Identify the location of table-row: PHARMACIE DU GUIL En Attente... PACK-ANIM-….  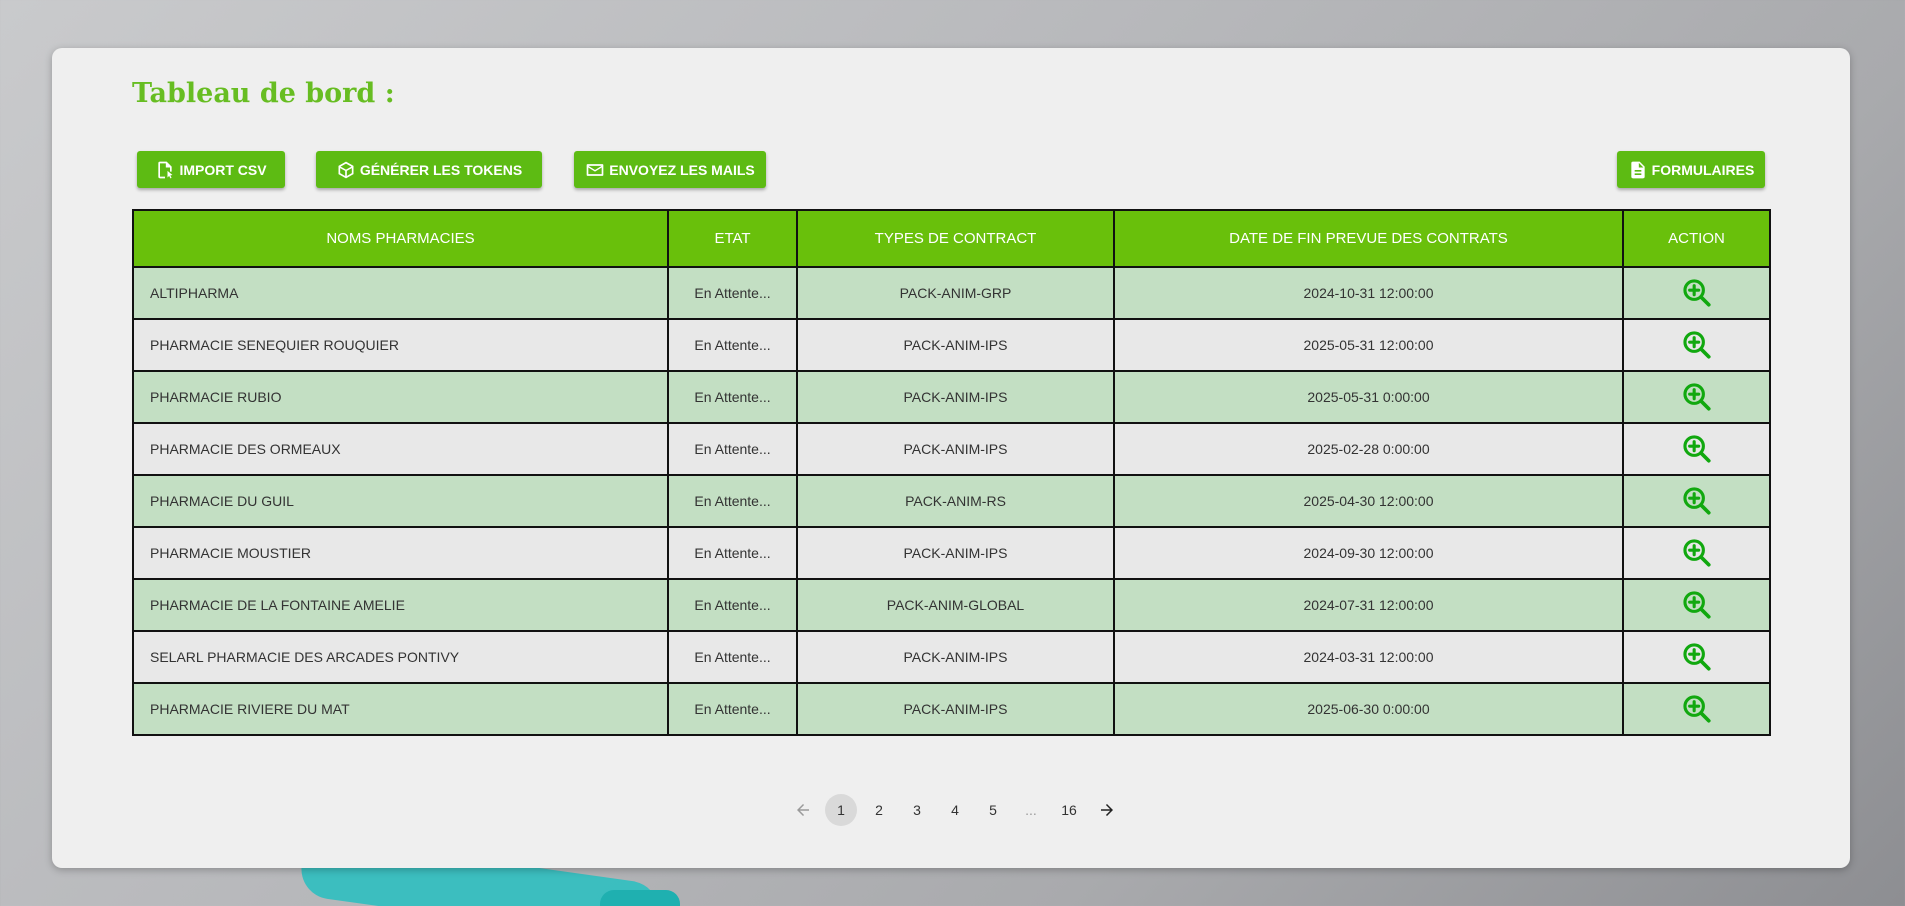
(951, 501).